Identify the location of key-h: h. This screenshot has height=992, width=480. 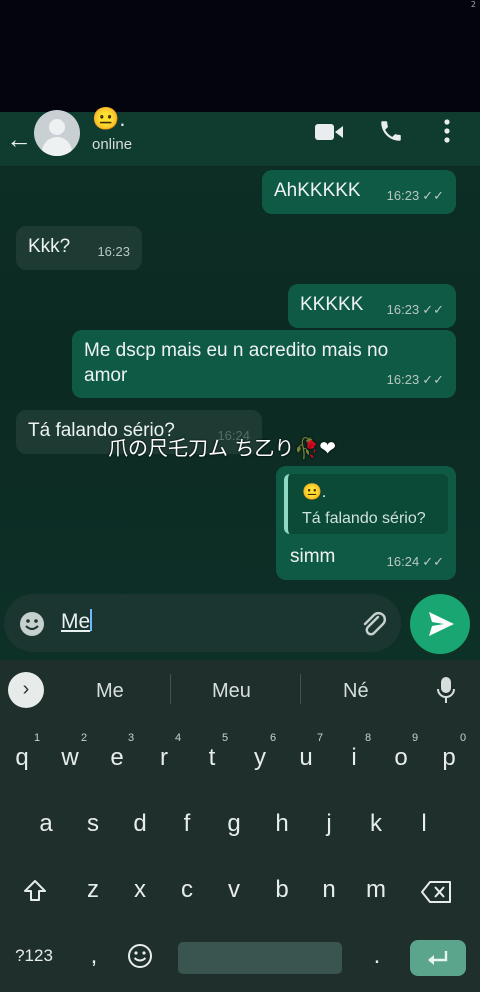
(282, 824).